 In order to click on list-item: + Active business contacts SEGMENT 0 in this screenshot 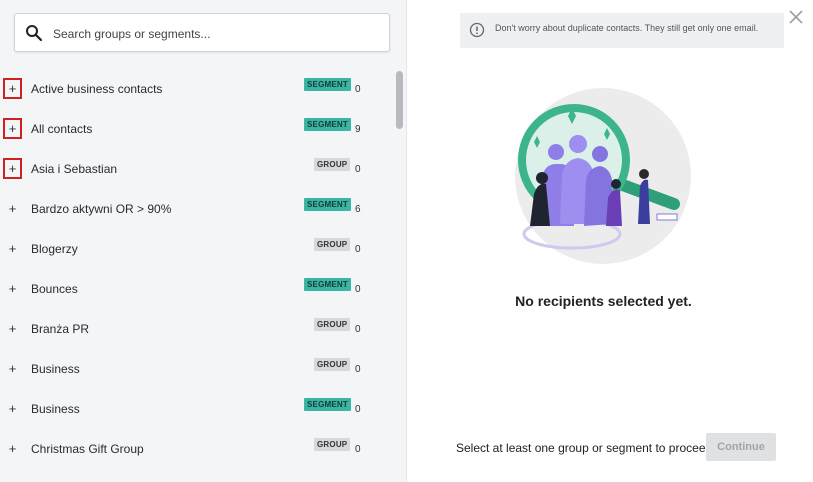, I will do `click(196, 89)`.